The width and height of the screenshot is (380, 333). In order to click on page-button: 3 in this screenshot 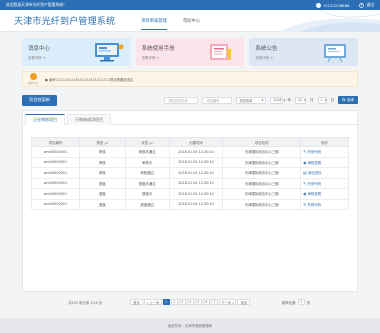, I will do `click(182, 302)`.